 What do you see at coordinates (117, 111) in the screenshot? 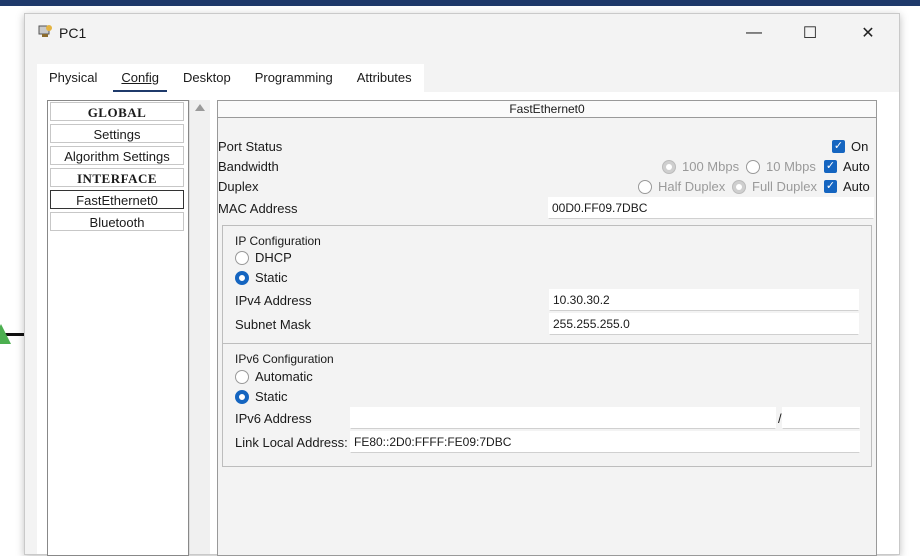
I see `sidebar-item-global: GLOBAL` at bounding box center [117, 111].